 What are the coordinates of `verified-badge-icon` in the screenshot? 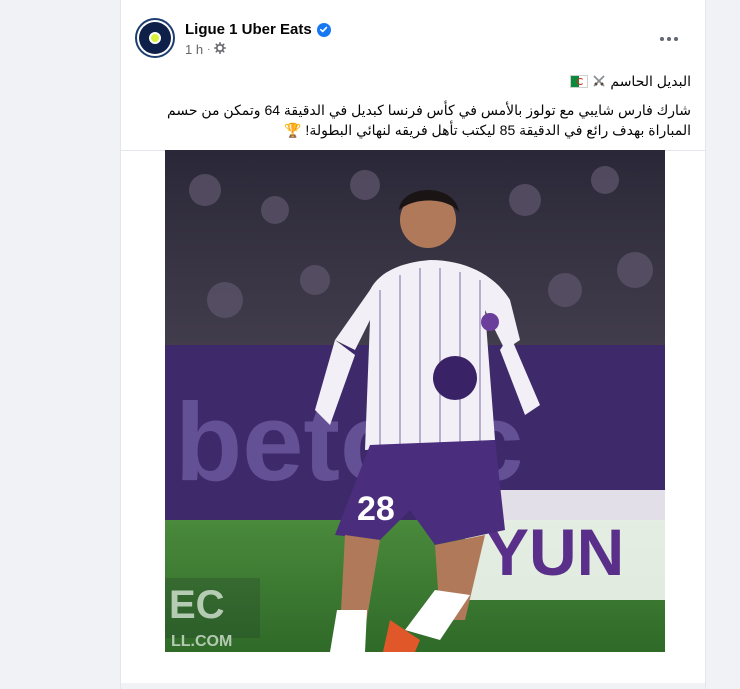 It's located at (323, 29).